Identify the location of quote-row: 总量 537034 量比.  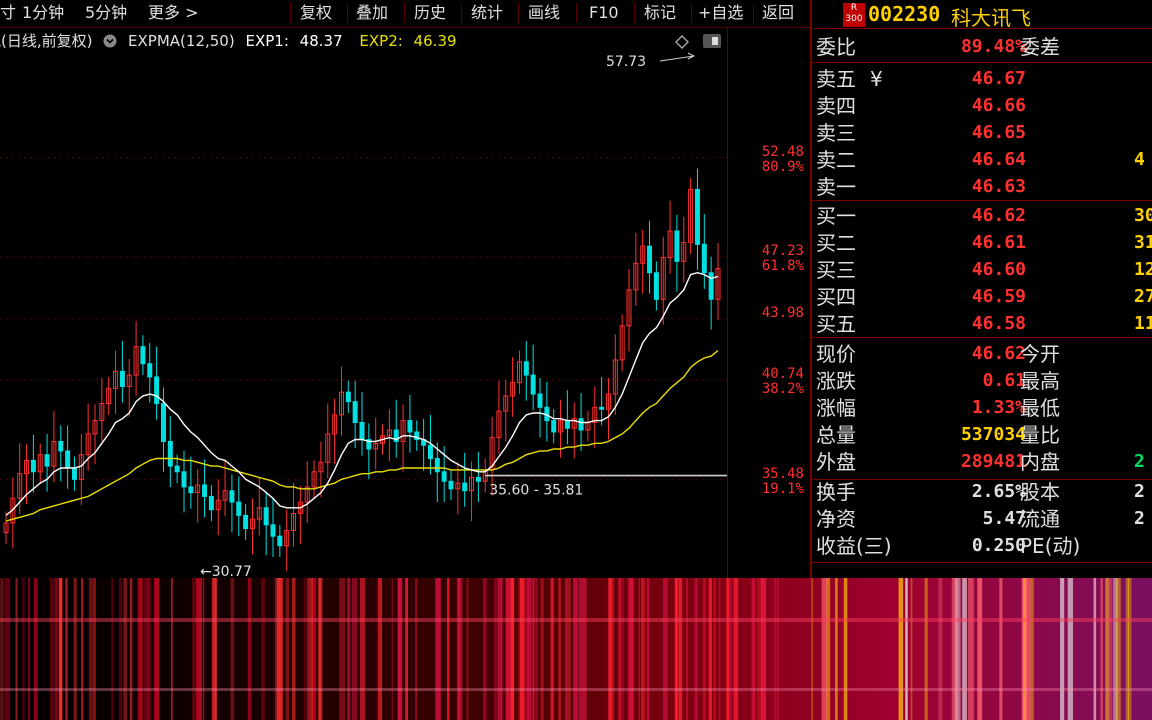
(982, 435).